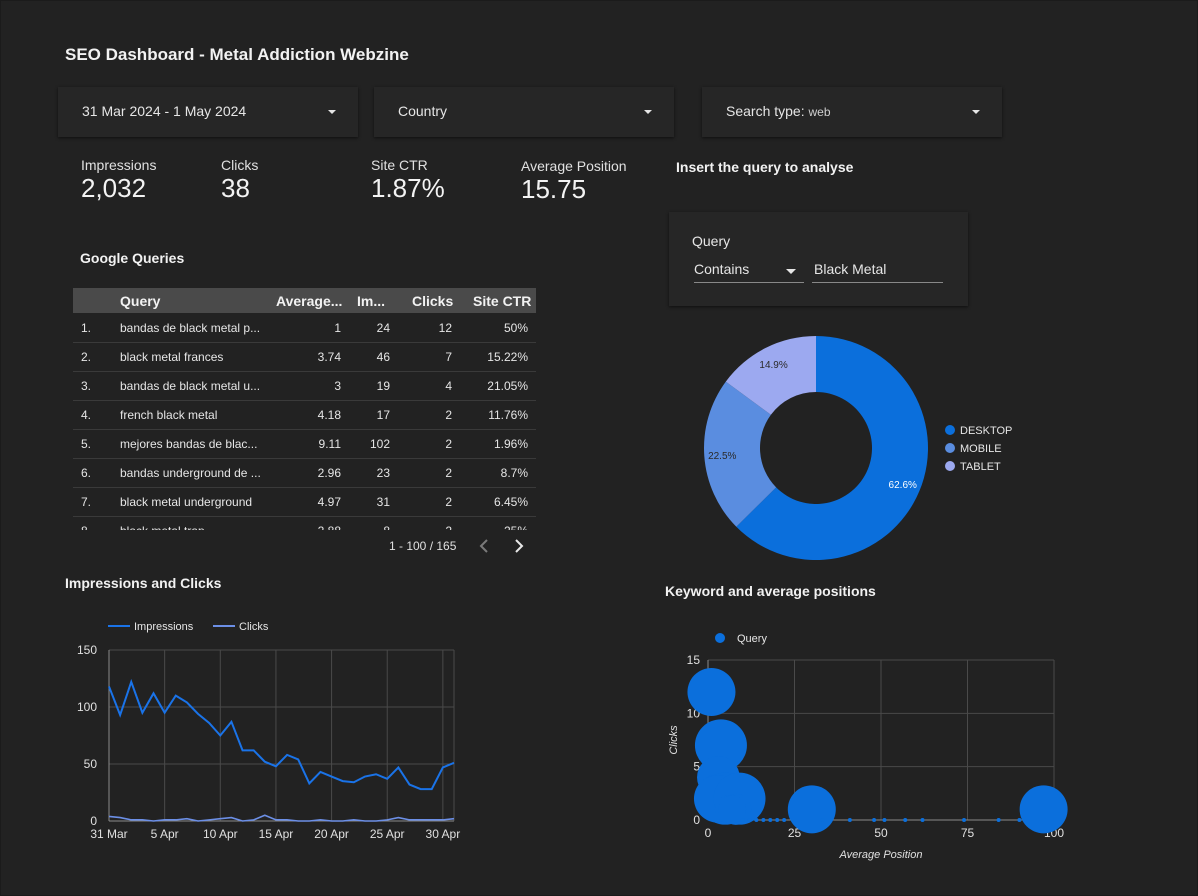 This screenshot has height=896, width=1198. I want to click on column-header-query: Query, so click(140, 301).